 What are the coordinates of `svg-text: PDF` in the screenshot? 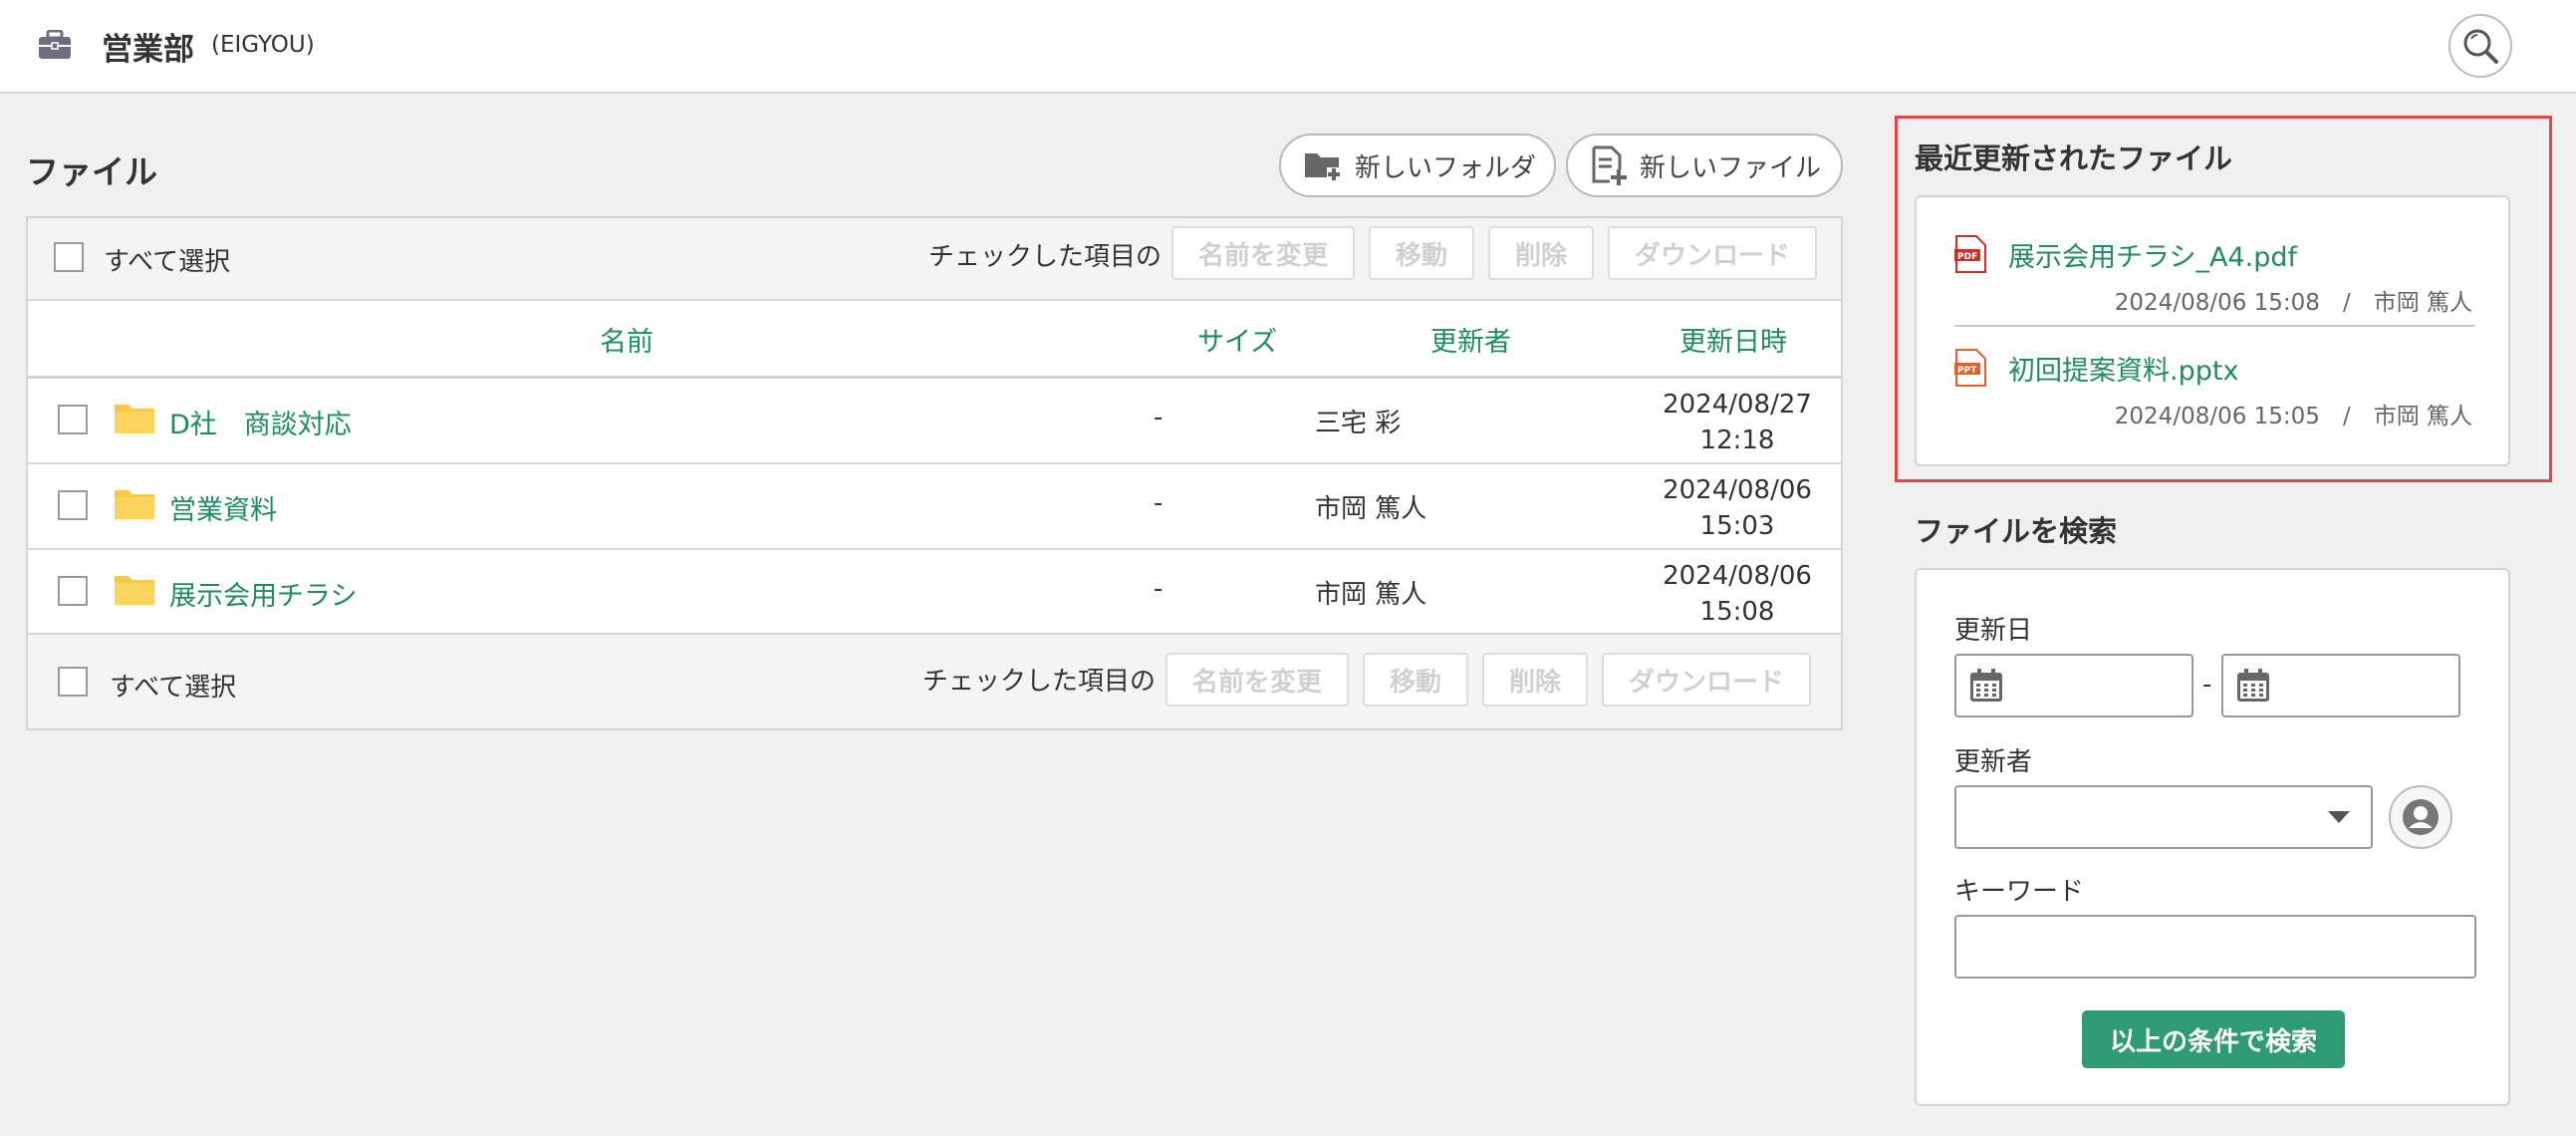 It's located at (1967, 257).